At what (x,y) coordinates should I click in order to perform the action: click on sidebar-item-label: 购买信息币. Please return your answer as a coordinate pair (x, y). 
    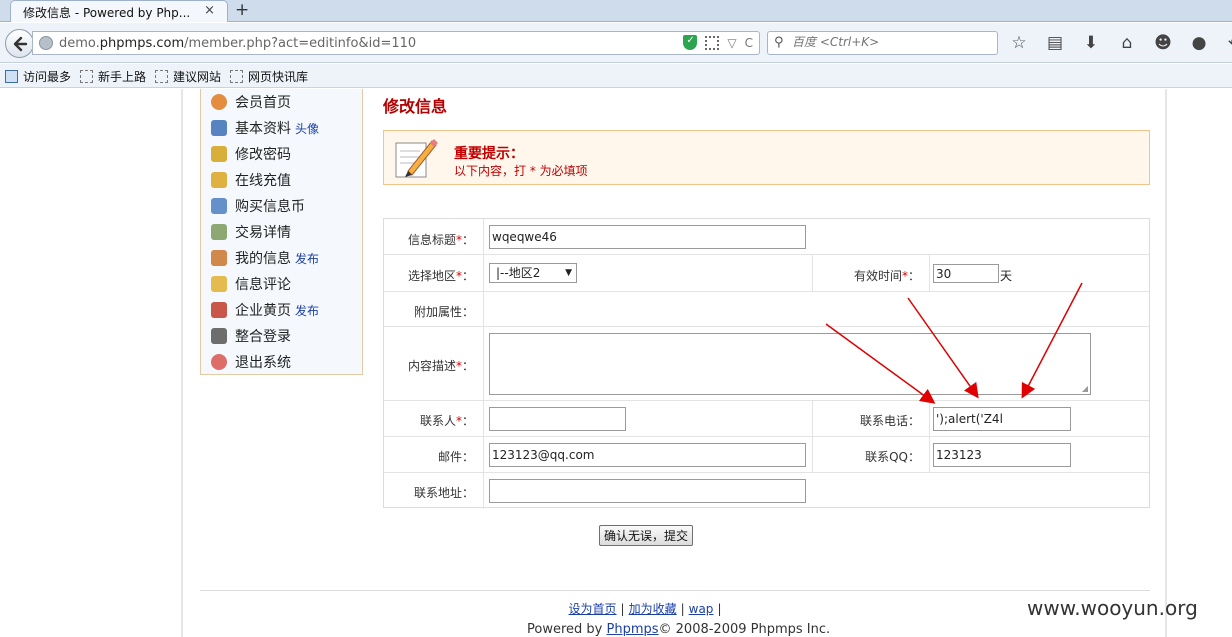
    Looking at the image, I should click on (270, 207).